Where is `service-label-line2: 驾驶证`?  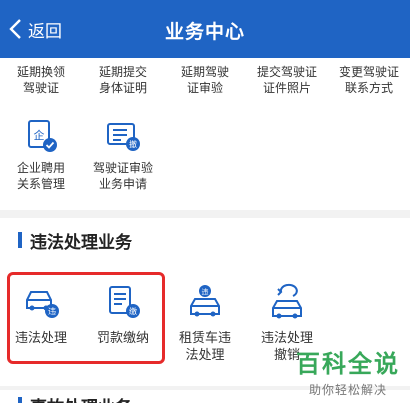
service-label-line2: 驾驶证 is located at coordinates (40, 88).